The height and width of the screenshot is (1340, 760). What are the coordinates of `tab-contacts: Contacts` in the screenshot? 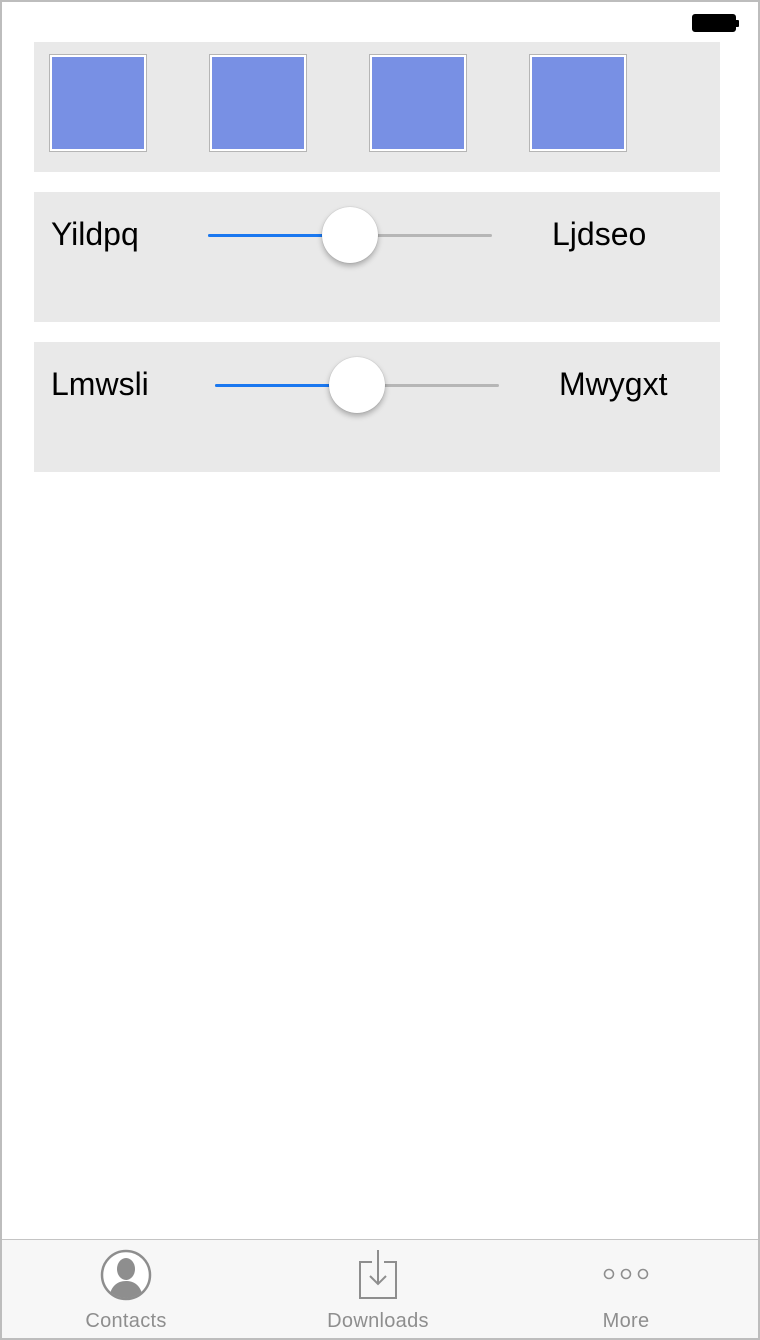 It's located at (126, 1289).